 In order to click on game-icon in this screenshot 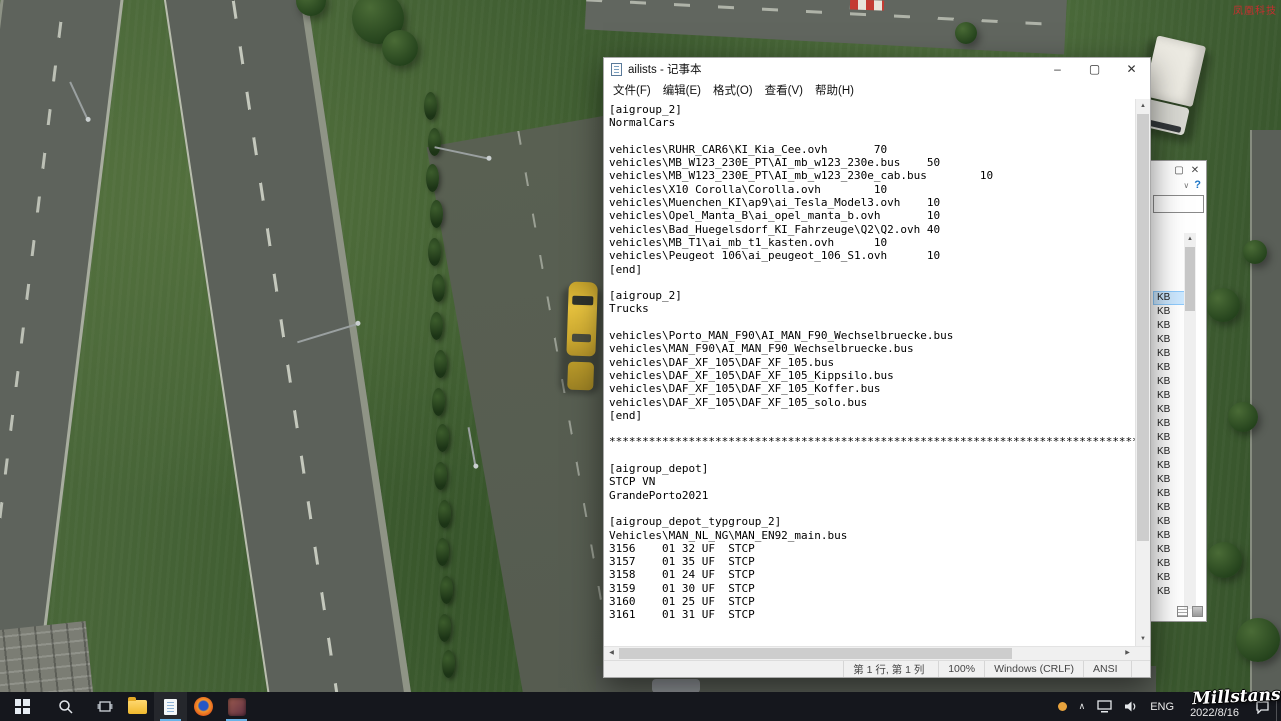, I will do `click(236, 706)`.